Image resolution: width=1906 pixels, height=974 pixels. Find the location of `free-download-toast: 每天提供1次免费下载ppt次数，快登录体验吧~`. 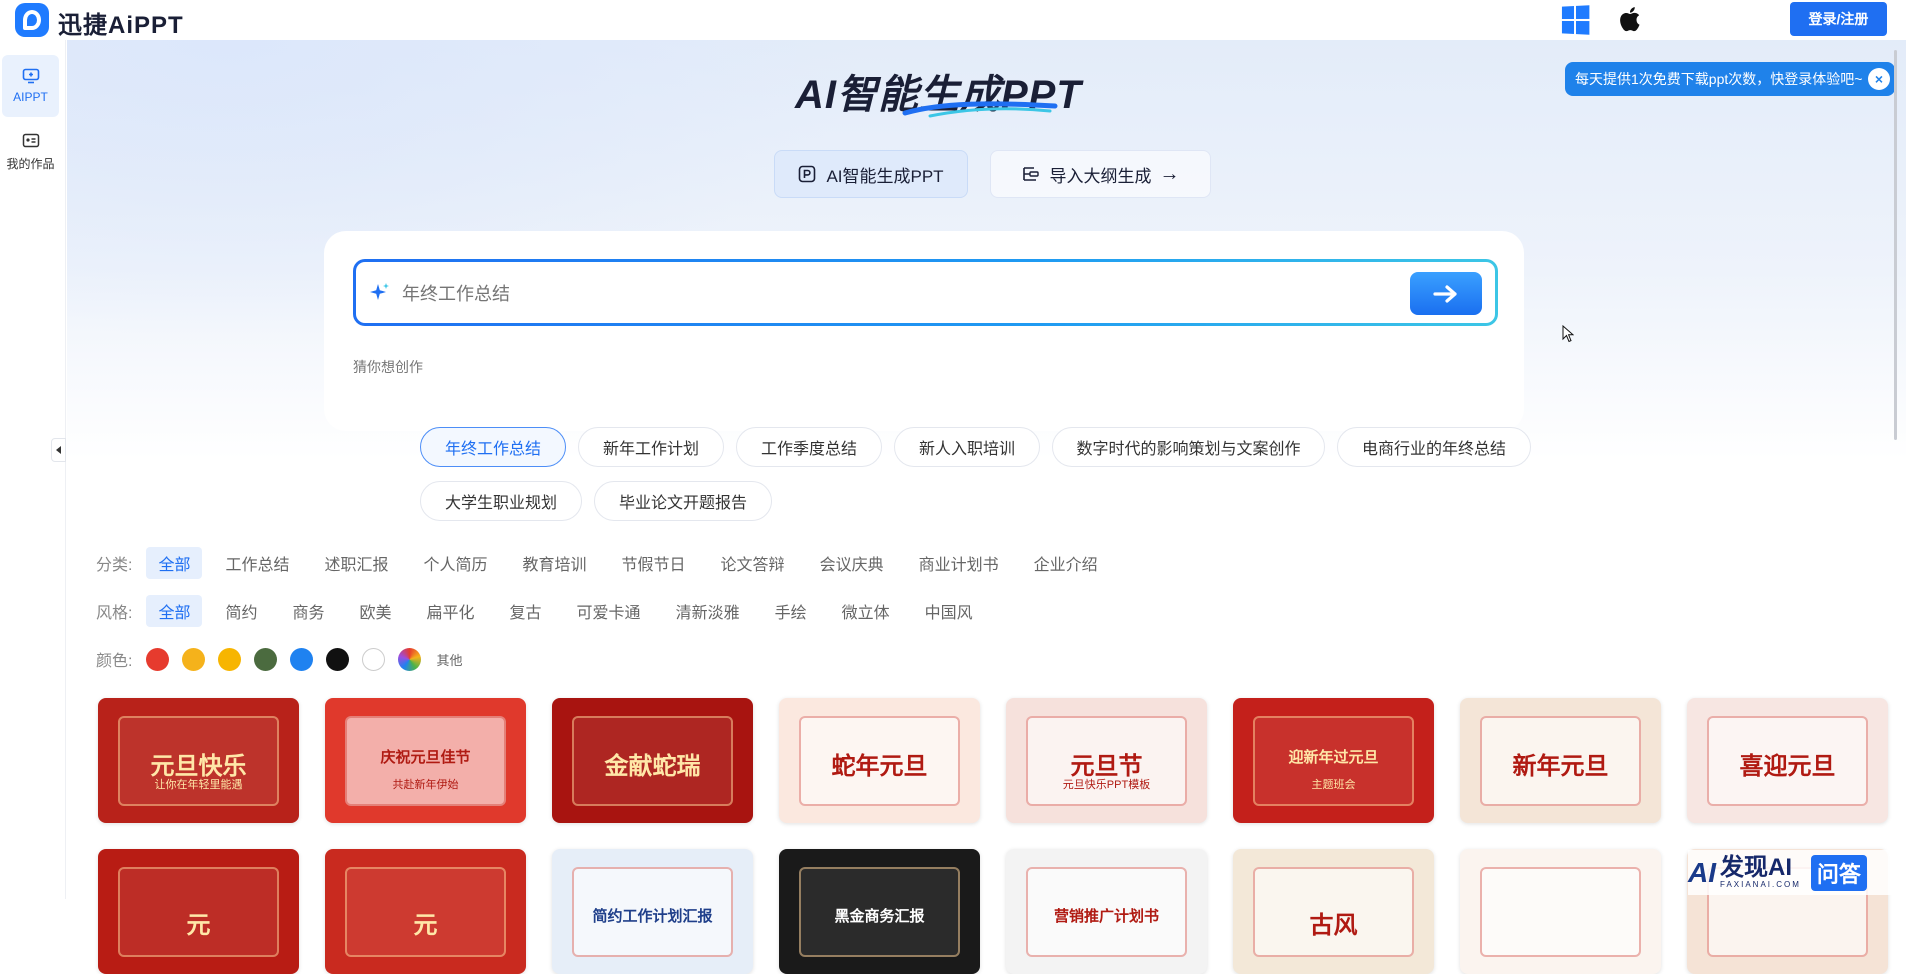

free-download-toast: 每天提供1次免费下载ppt次数，快登录体验吧~ is located at coordinates (1730, 79).